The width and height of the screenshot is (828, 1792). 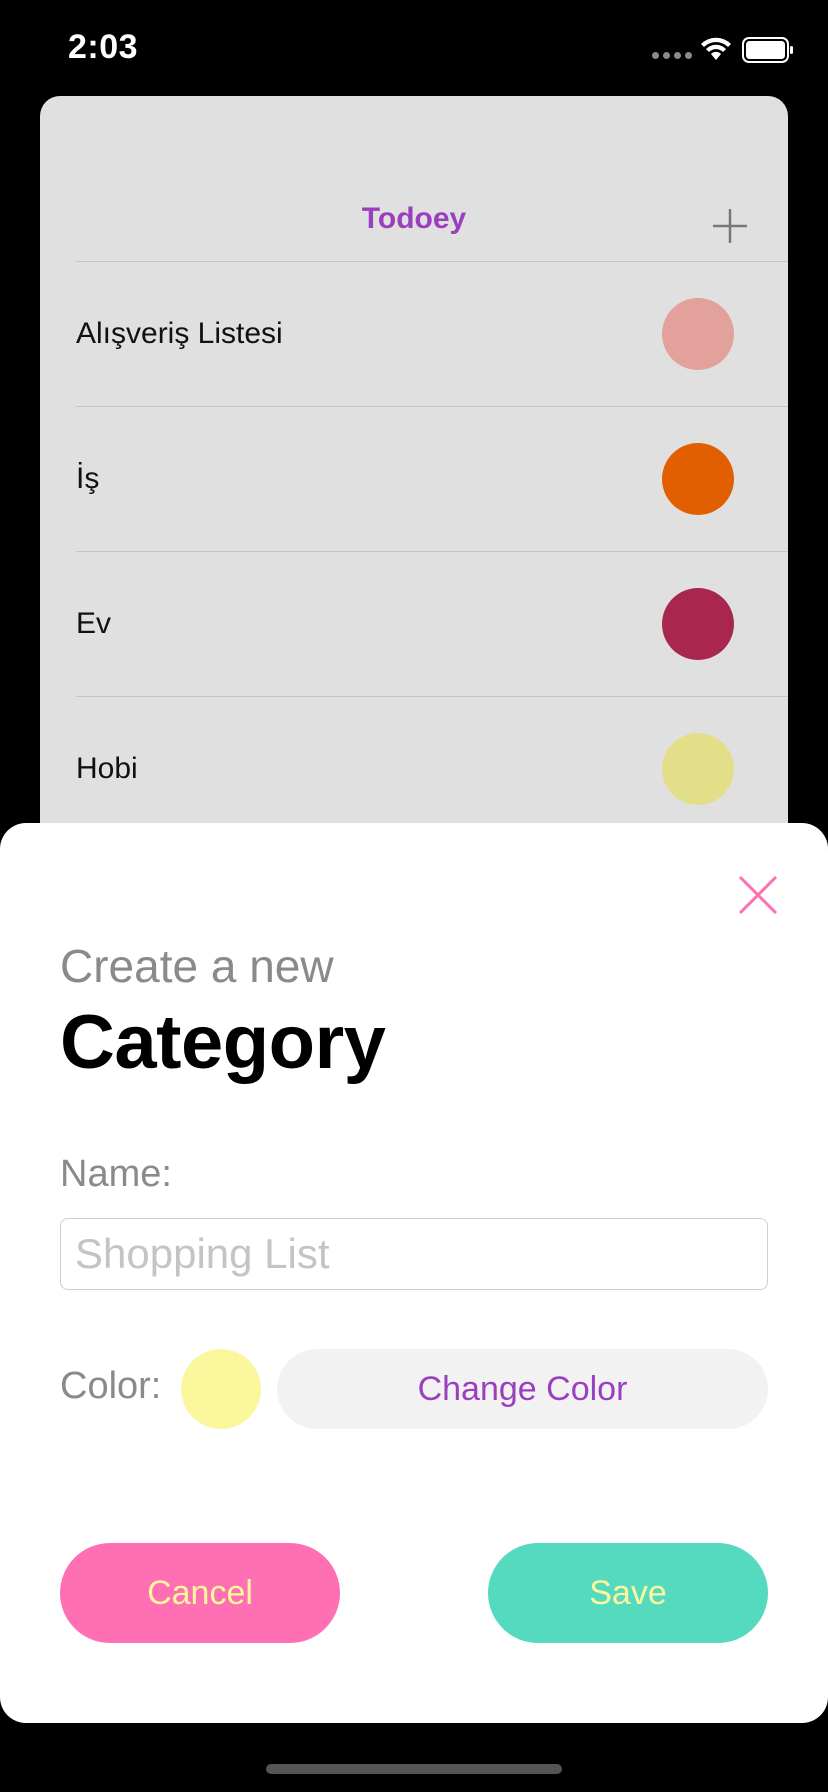 I want to click on cellular-signal-icon, so click(x=672, y=55).